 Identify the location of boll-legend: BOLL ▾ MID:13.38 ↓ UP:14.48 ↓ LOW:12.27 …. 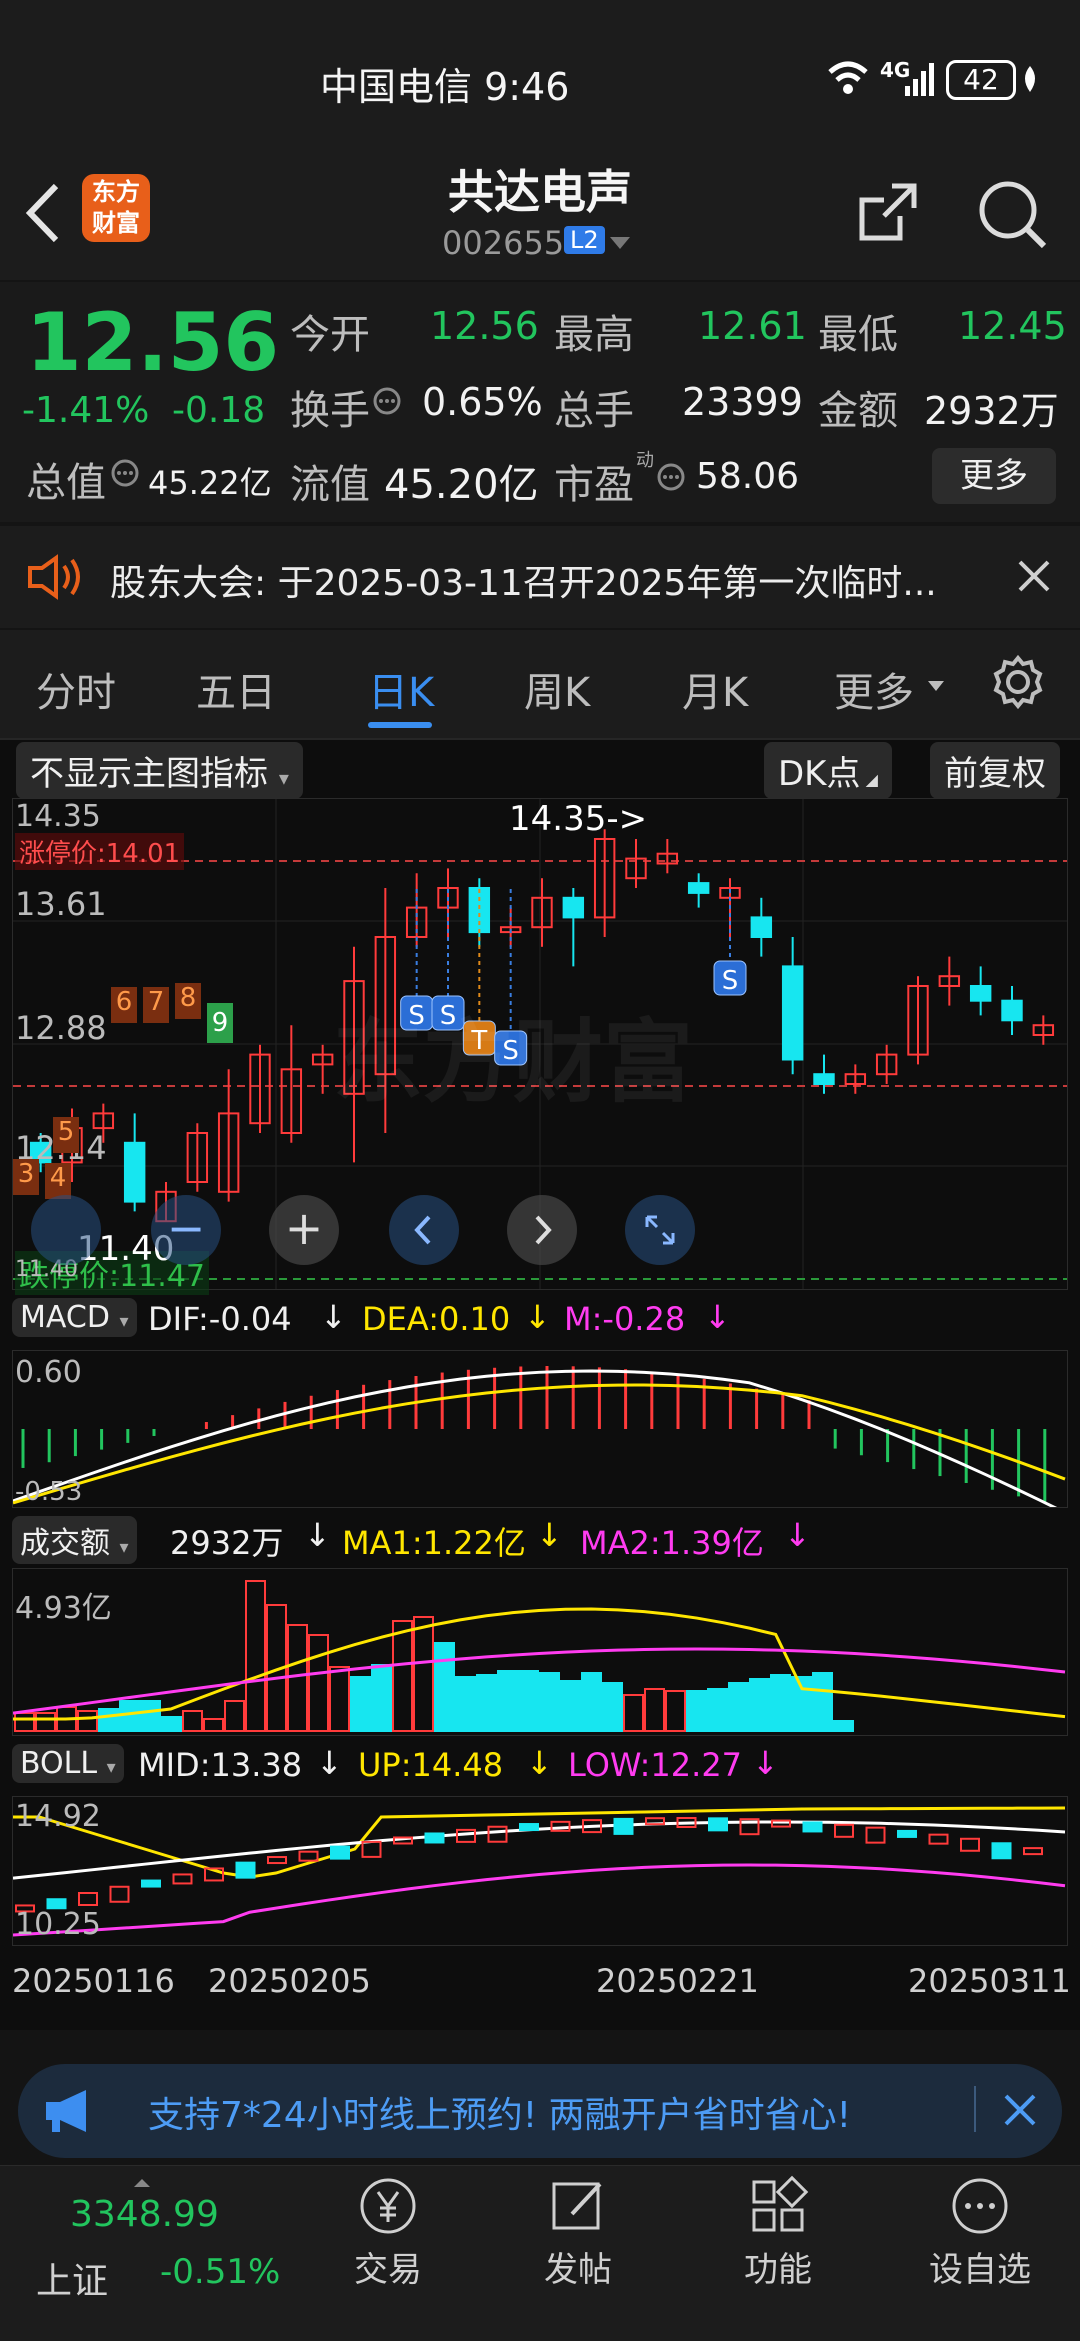
(539, 1765).